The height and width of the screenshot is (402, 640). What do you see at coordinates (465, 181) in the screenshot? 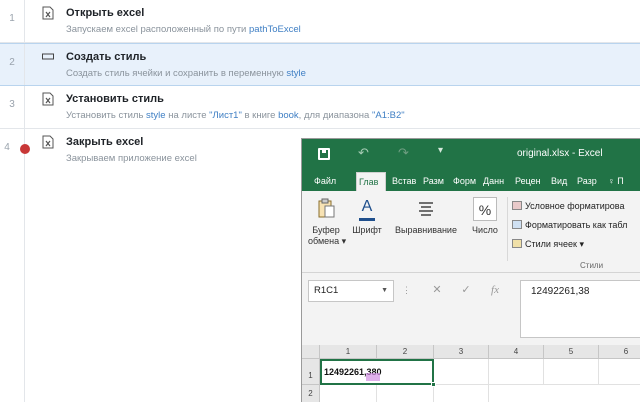
I see `tab-formulas: Форм` at bounding box center [465, 181].